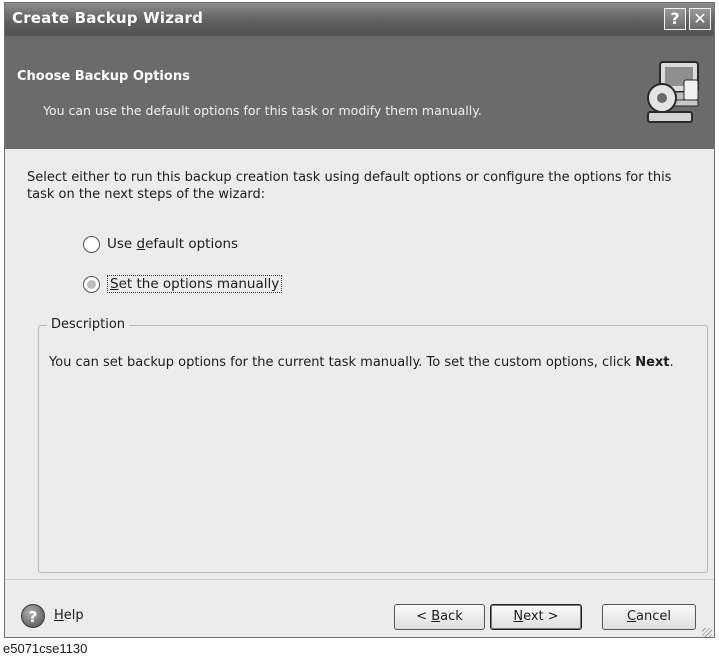 This screenshot has width=719, height=660. I want to click on cancel-button: Cancel, so click(649, 617).